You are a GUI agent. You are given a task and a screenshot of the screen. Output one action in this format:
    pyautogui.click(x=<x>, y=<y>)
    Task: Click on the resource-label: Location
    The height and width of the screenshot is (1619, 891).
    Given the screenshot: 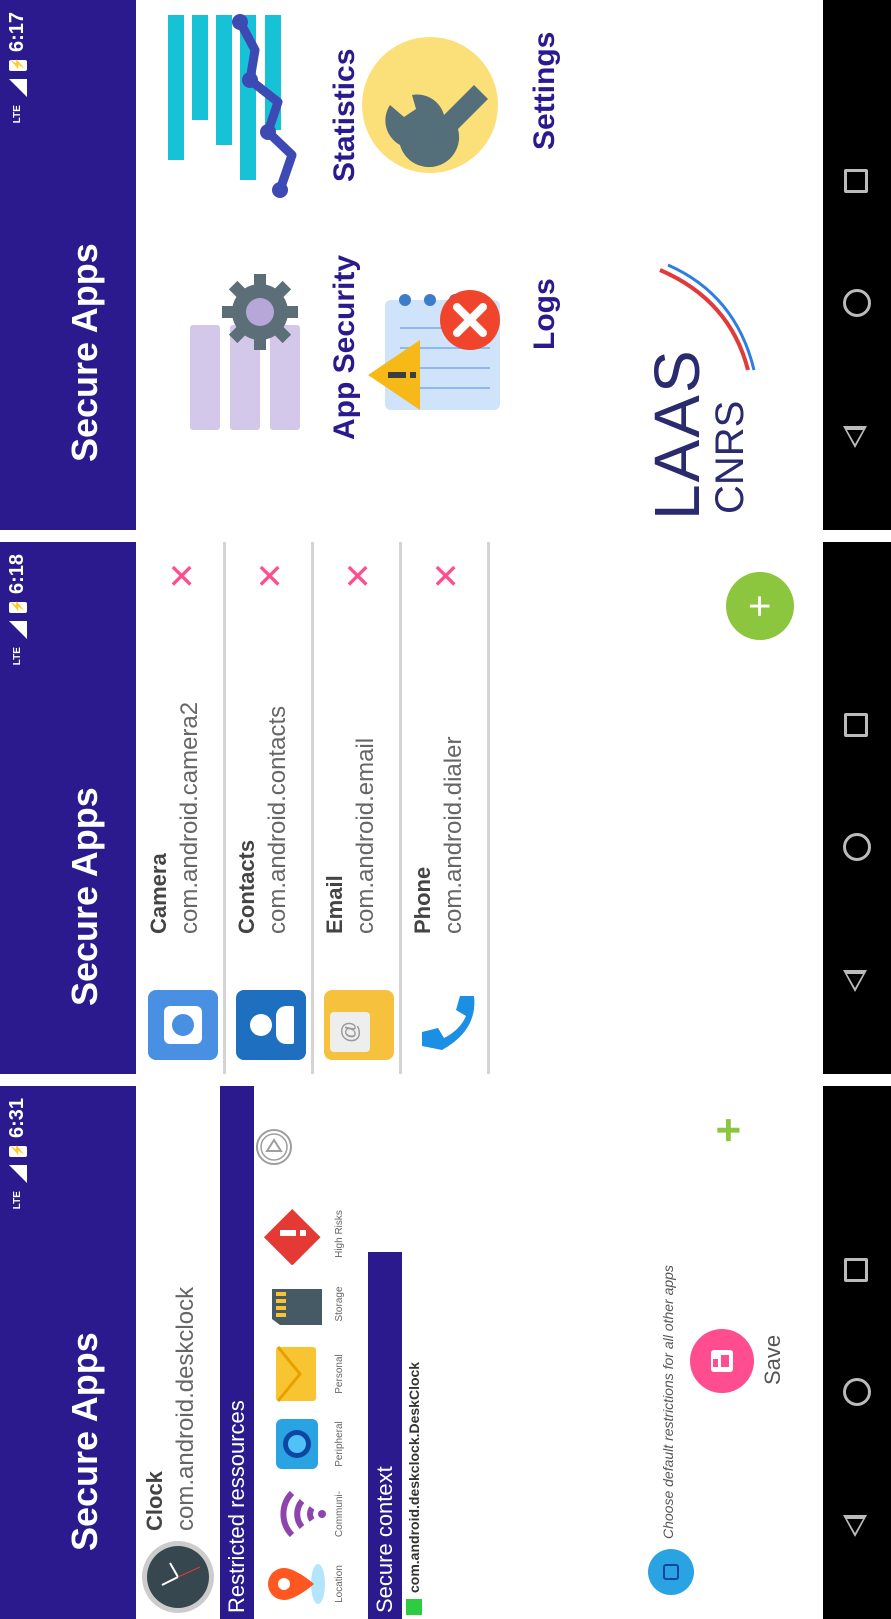 What is the action you would take?
    pyautogui.click(x=339, y=1584)
    